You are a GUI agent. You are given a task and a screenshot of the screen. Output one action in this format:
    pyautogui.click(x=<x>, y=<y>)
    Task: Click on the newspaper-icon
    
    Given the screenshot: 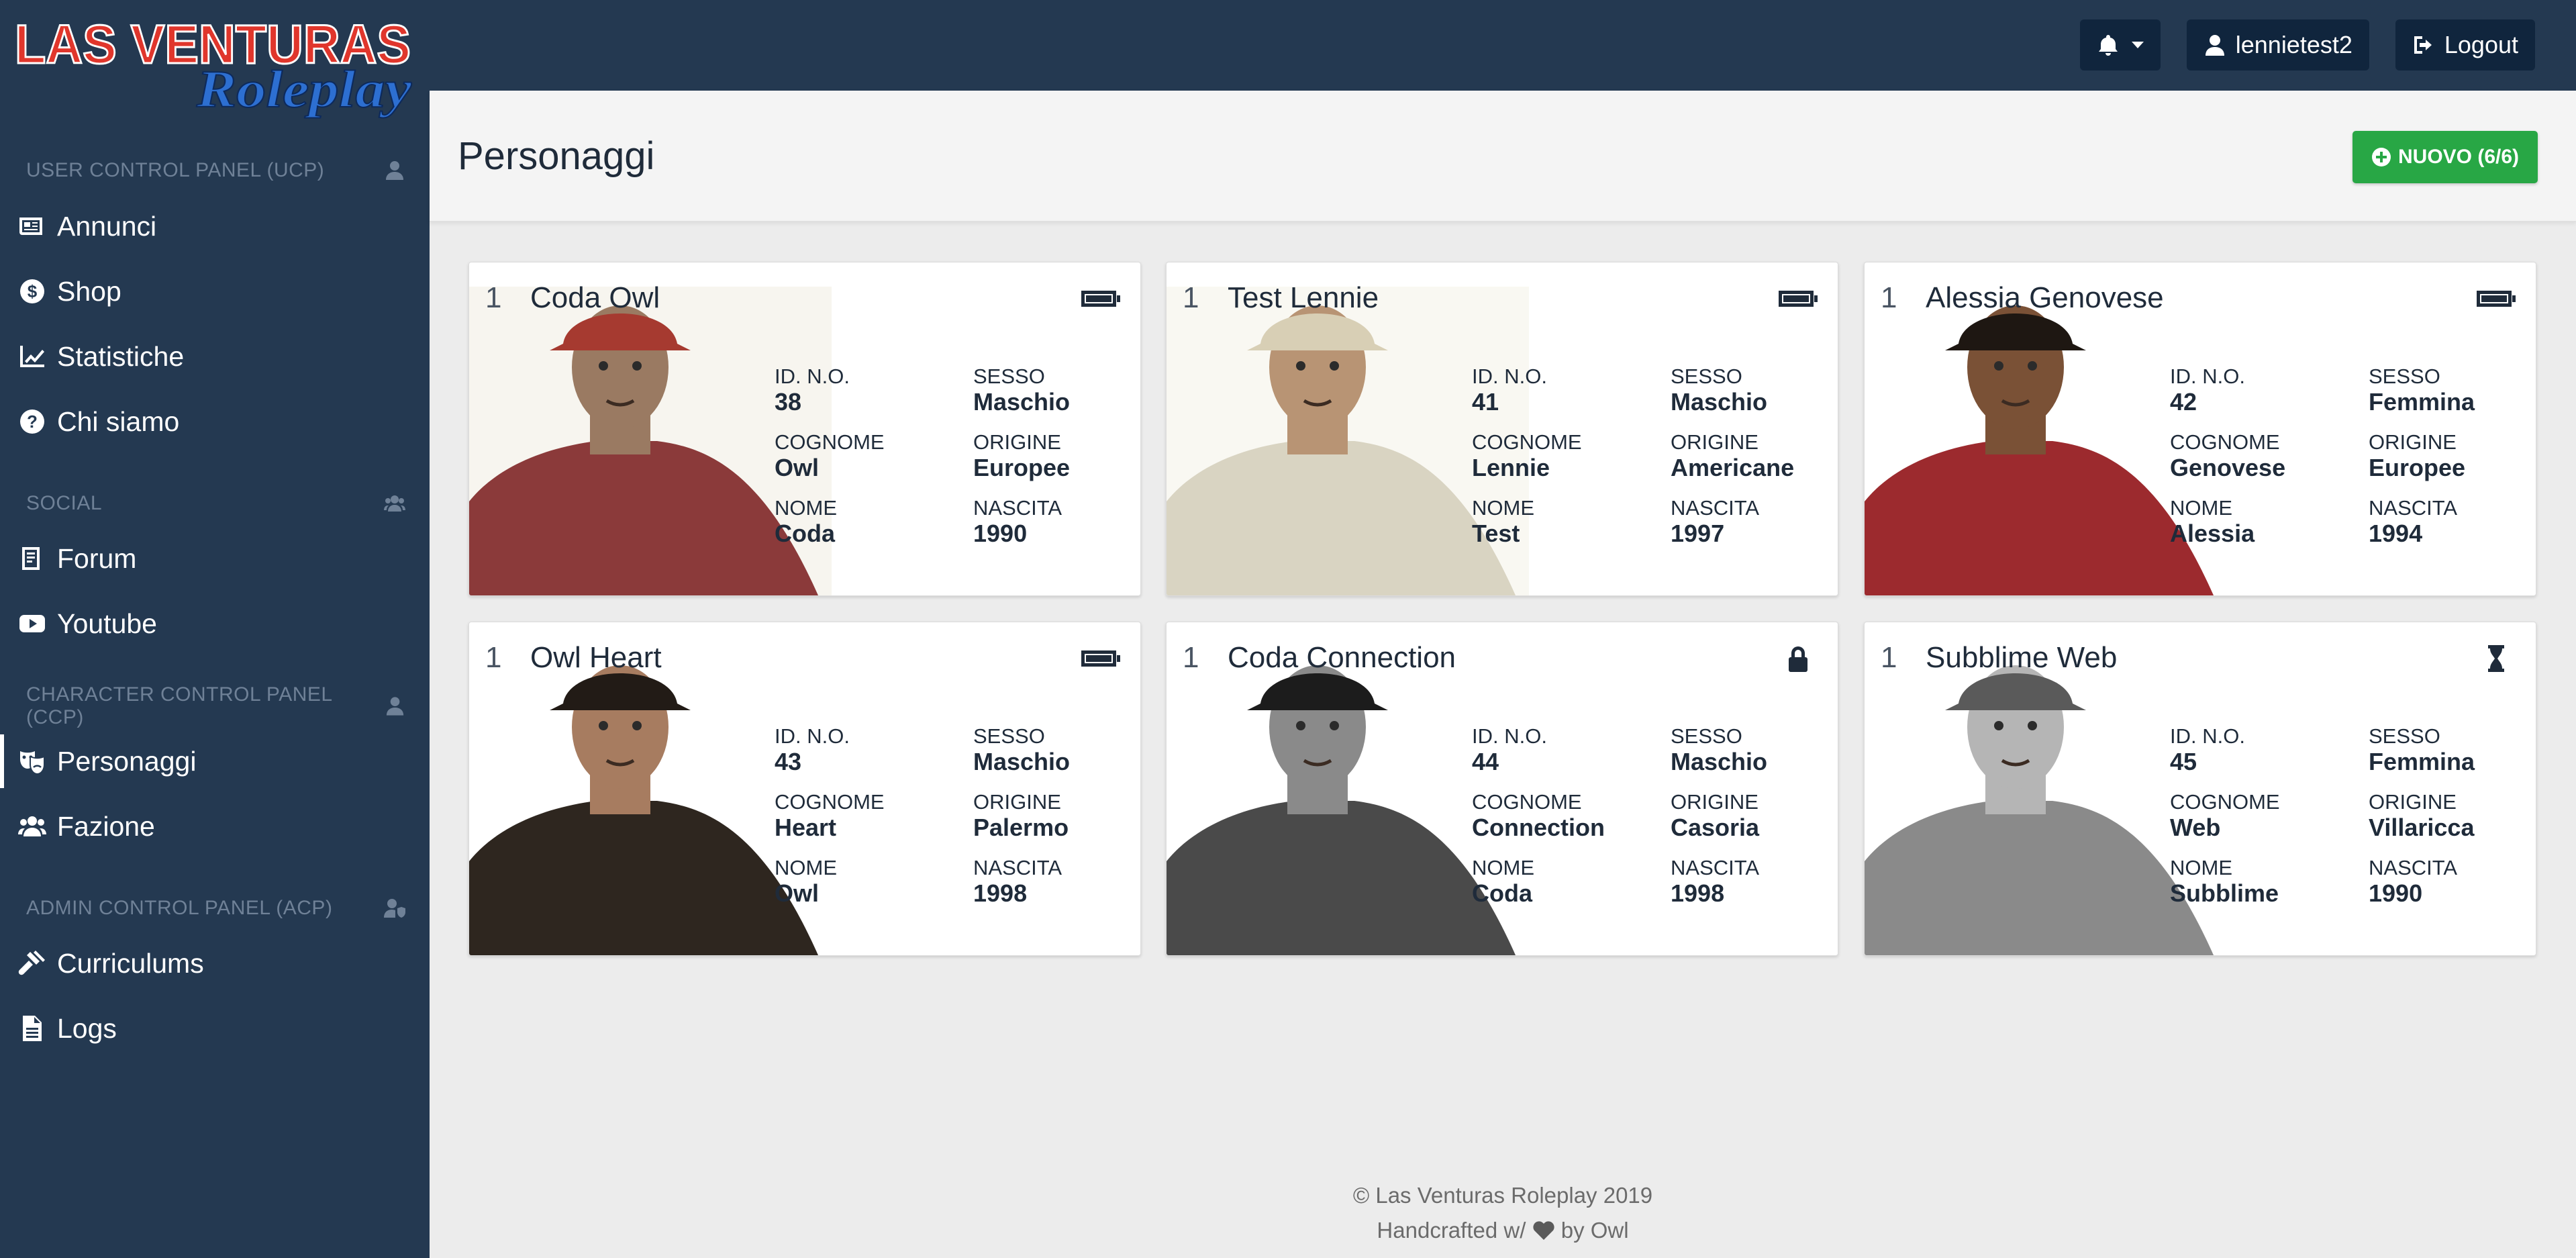 What is the action you would take?
    pyautogui.click(x=30, y=226)
    